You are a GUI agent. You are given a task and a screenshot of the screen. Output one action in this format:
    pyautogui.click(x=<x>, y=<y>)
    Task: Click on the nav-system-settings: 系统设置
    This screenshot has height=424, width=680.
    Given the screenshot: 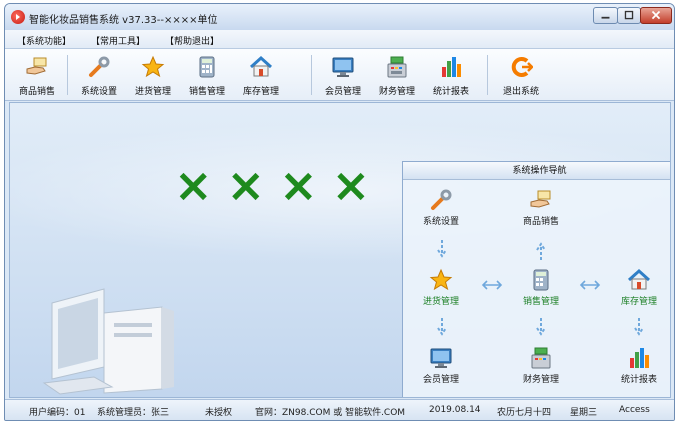 What is the action you would take?
    pyautogui.click(x=441, y=207)
    